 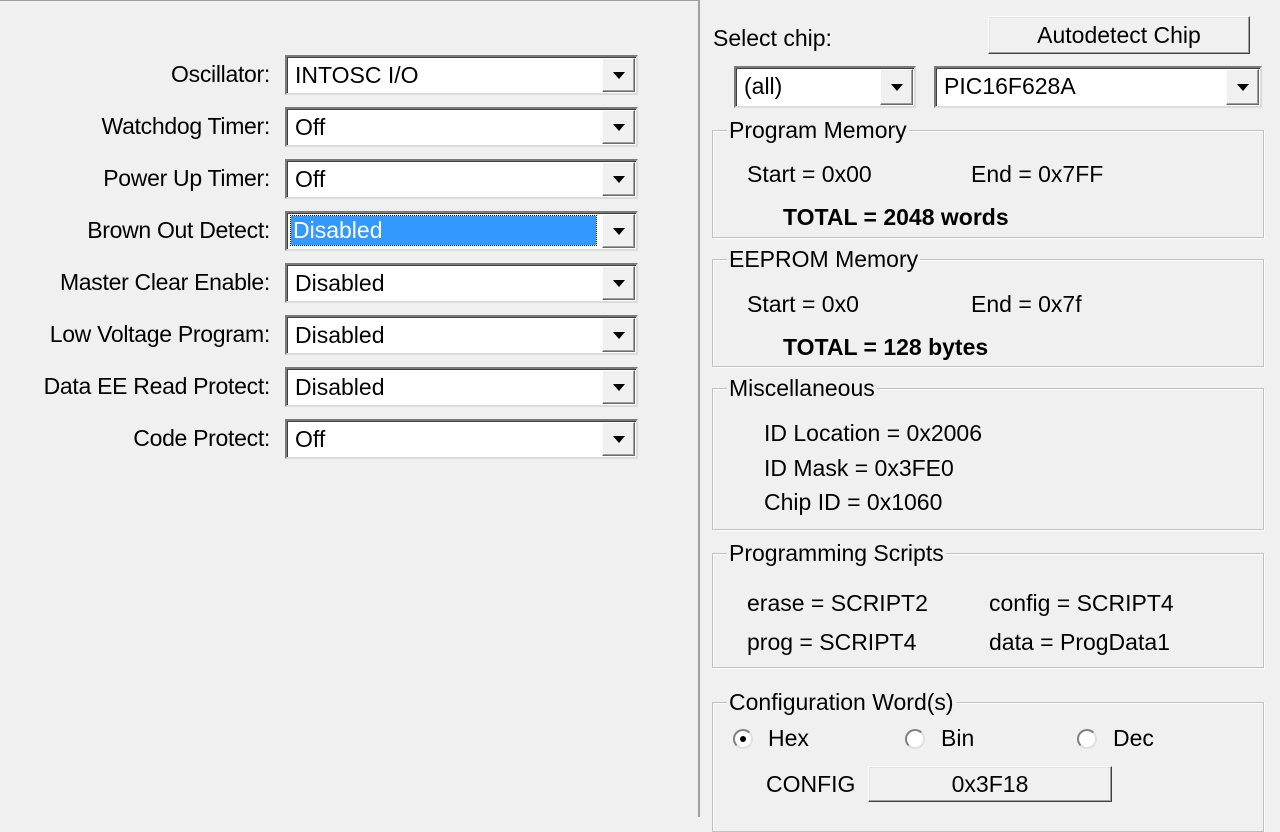 I want to click on config-row: Code Protect: Off, so click(x=350, y=440).